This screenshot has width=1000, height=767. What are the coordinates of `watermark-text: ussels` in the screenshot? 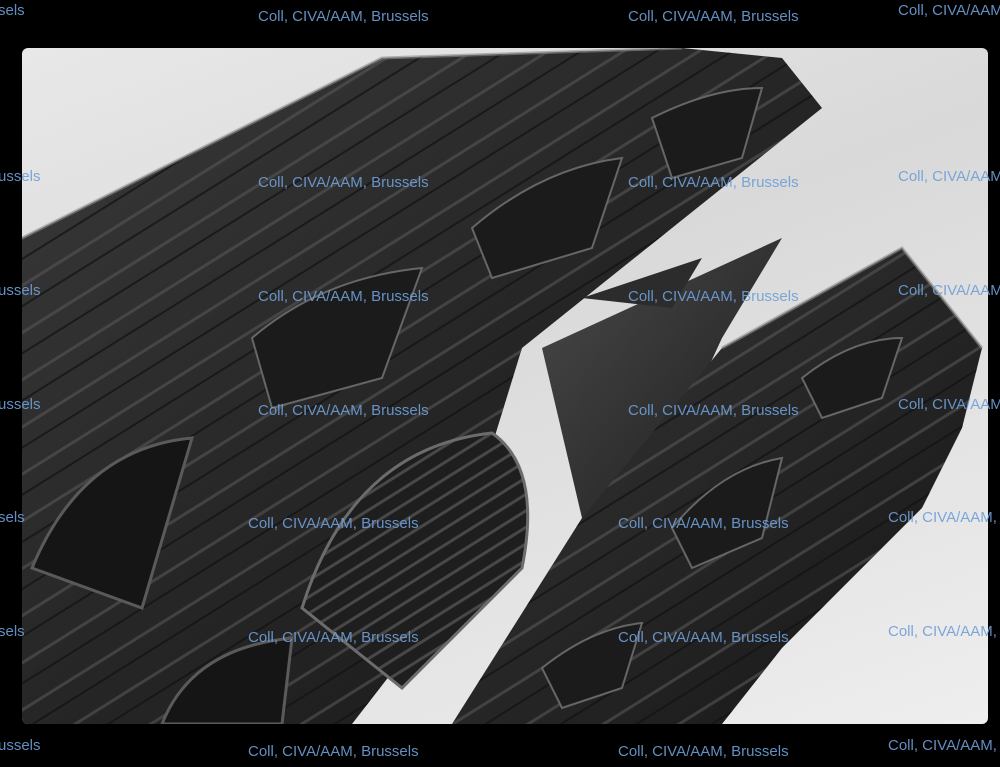 It's located at (20, 745).